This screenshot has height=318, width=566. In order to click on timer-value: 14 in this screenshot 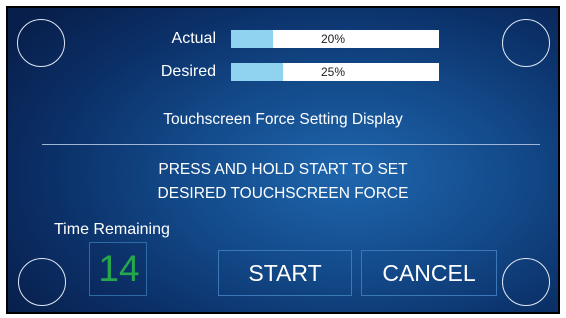, I will do `click(119, 268)`.